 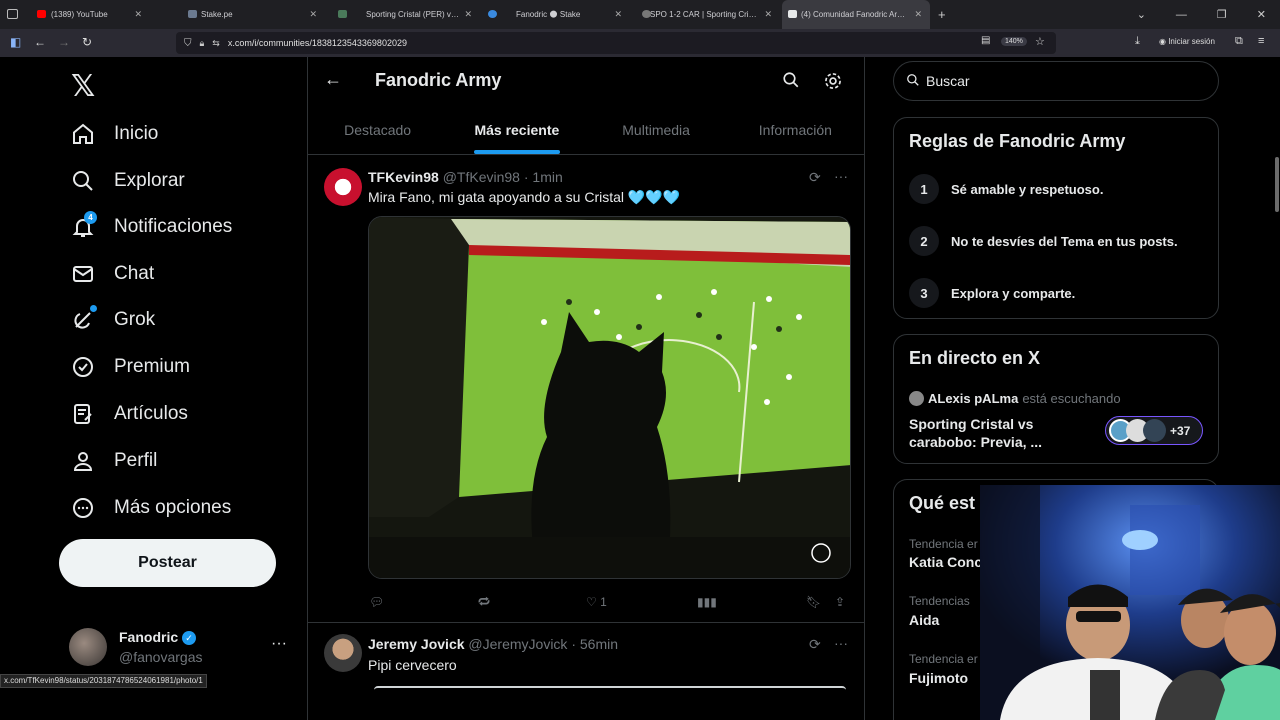 What do you see at coordinates (1180, 430) in the screenshot?
I see `participant-count: +37` at bounding box center [1180, 430].